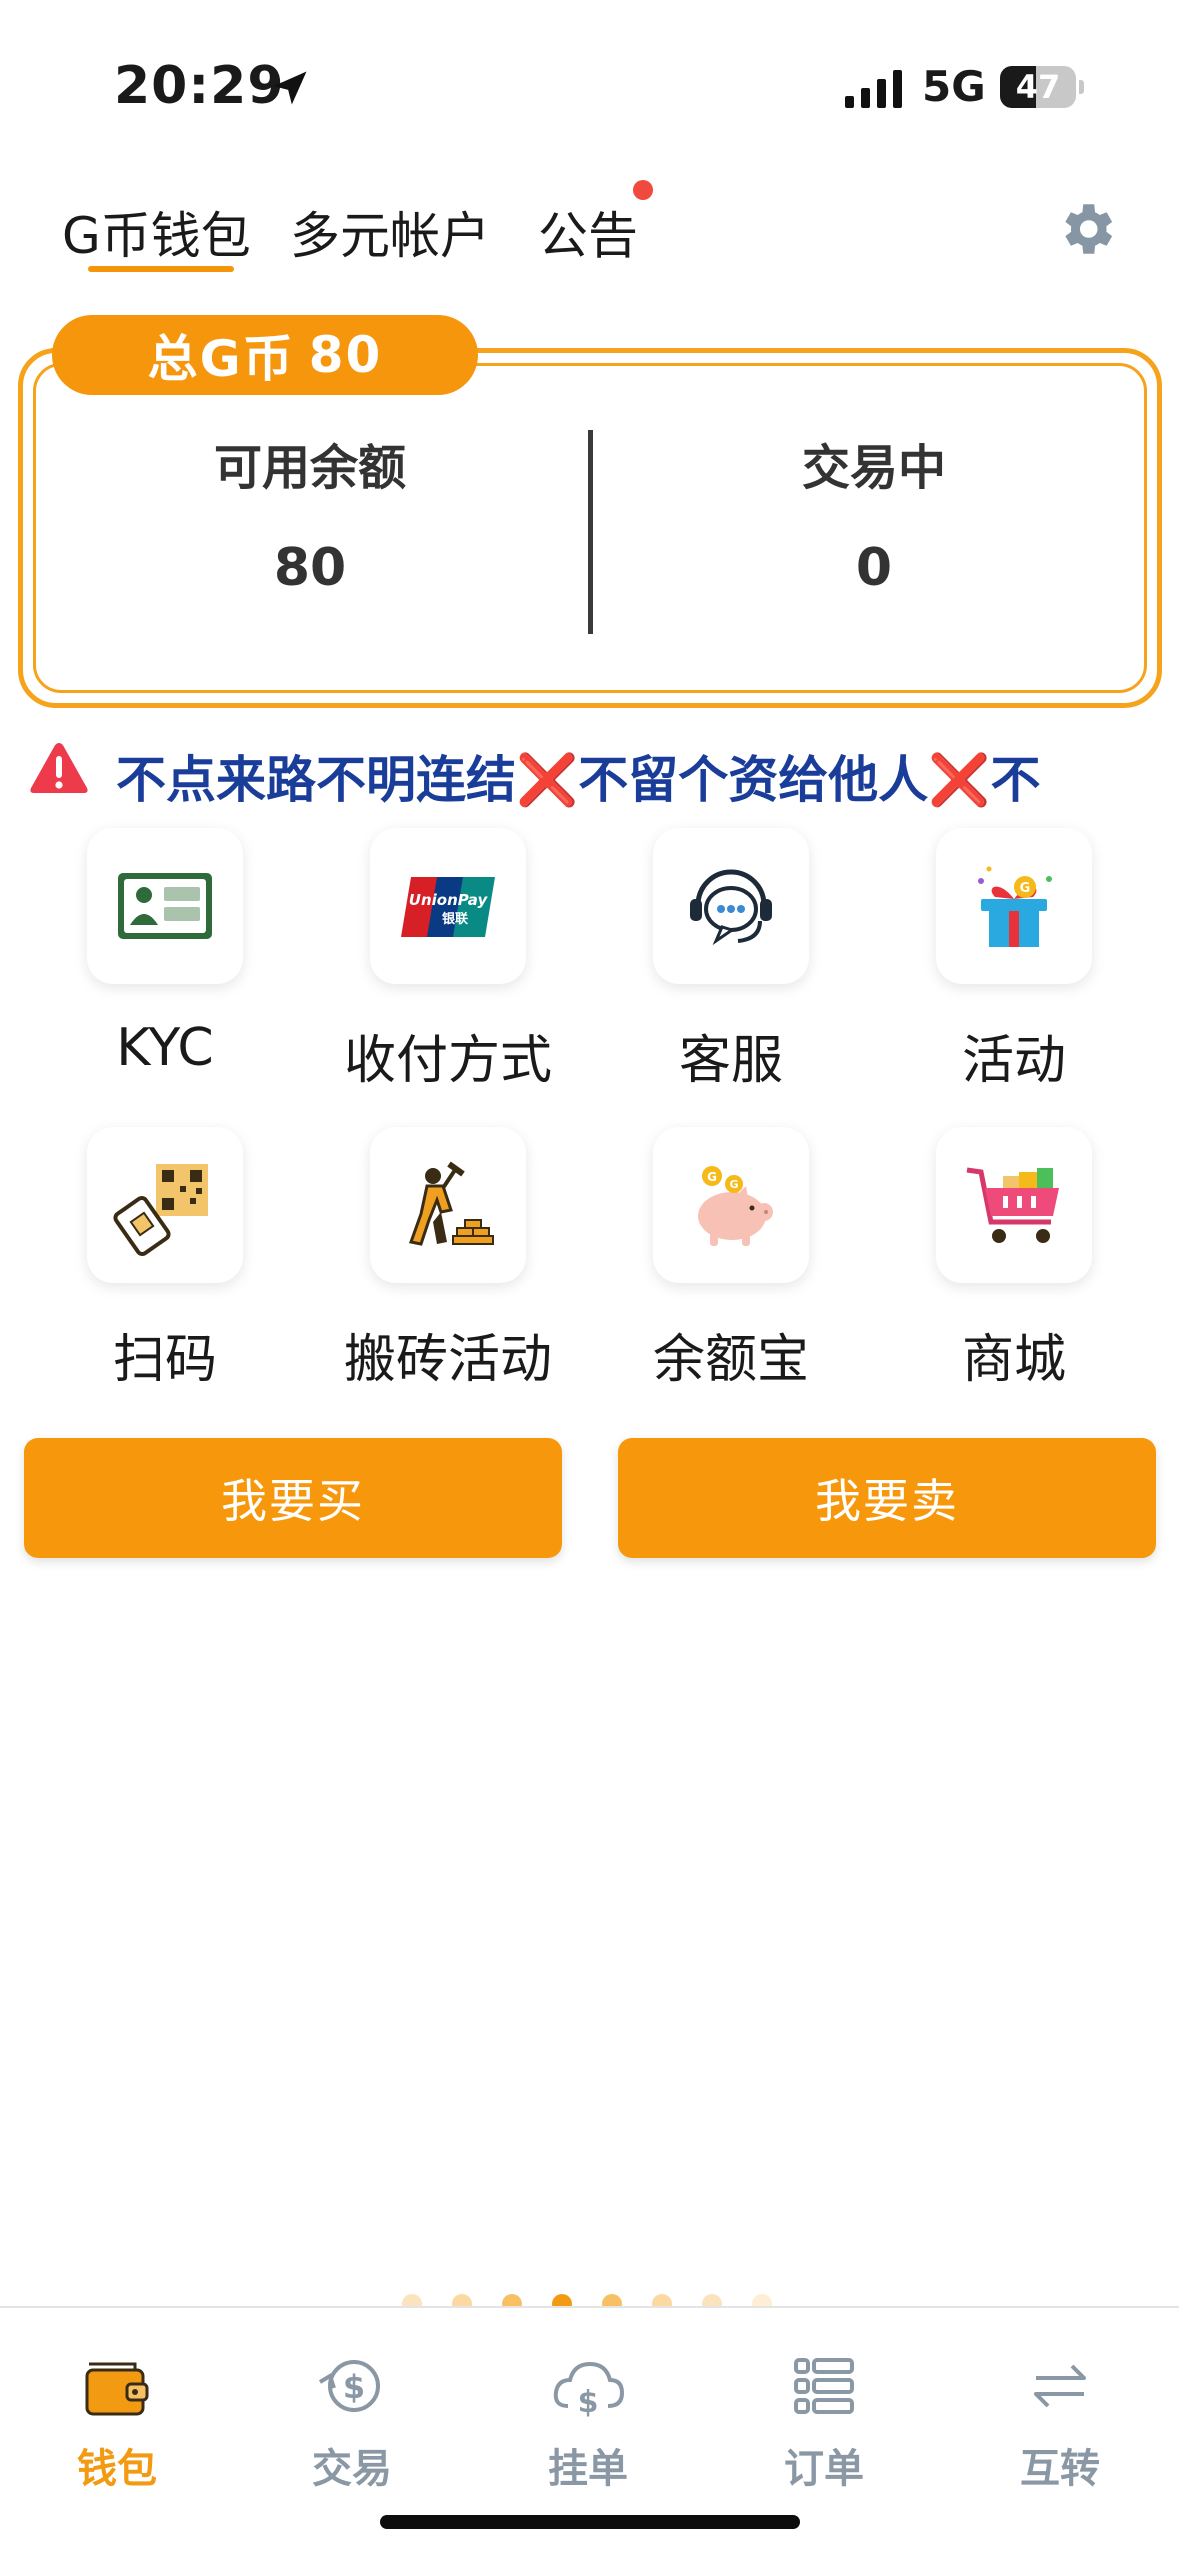 The image size is (1179, 2556). What do you see at coordinates (309, 468) in the screenshot?
I see `available-balance-label: 可用余额` at bounding box center [309, 468].